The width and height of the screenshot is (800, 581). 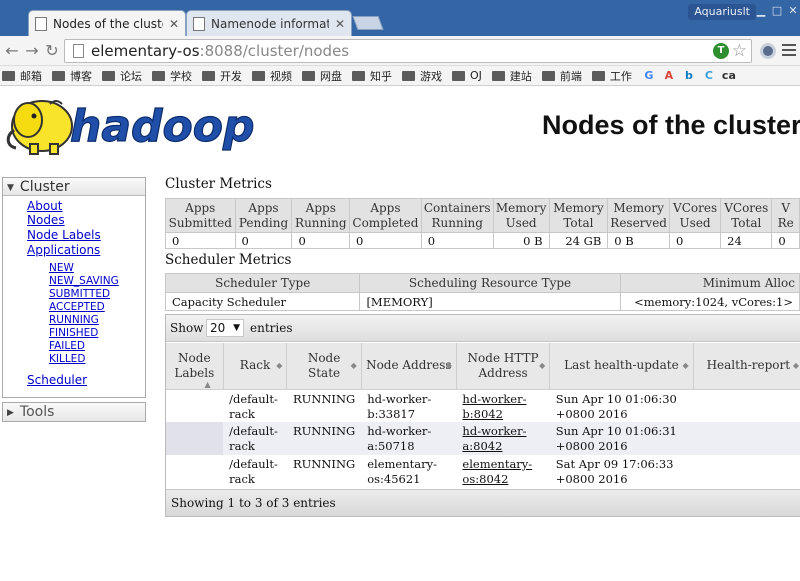 What do you see at coordinates (324, 366) in the screenshot?
I see `column-header: Node State ◆` at bounding box center [324, 366].